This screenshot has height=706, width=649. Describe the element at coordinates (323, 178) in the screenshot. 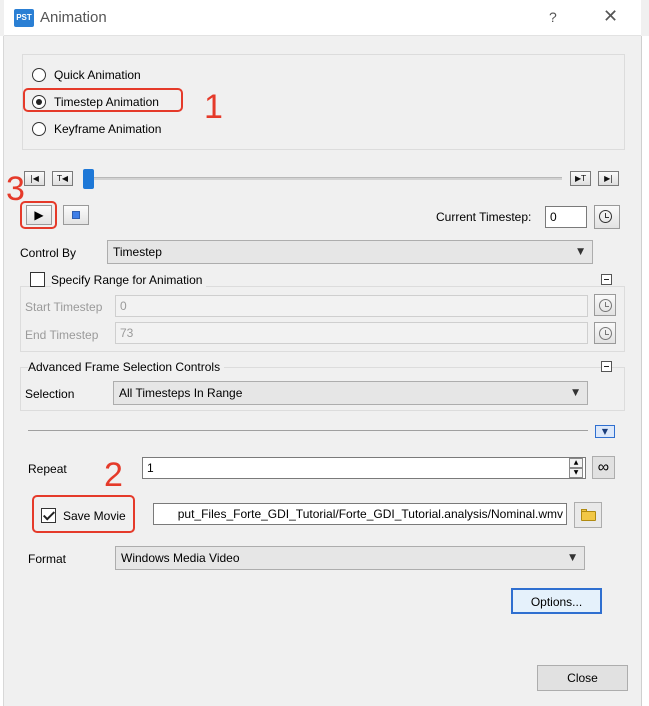

I see `timeline-slider-track` at that location.